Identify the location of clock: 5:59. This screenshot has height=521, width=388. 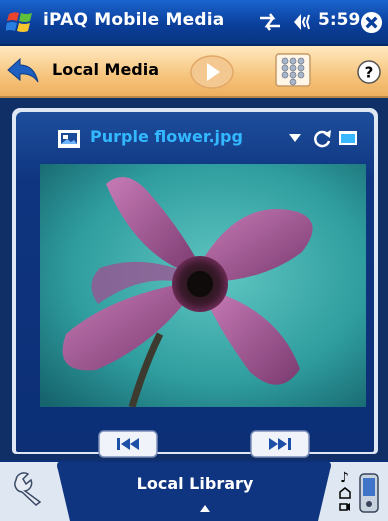
(339, 20).